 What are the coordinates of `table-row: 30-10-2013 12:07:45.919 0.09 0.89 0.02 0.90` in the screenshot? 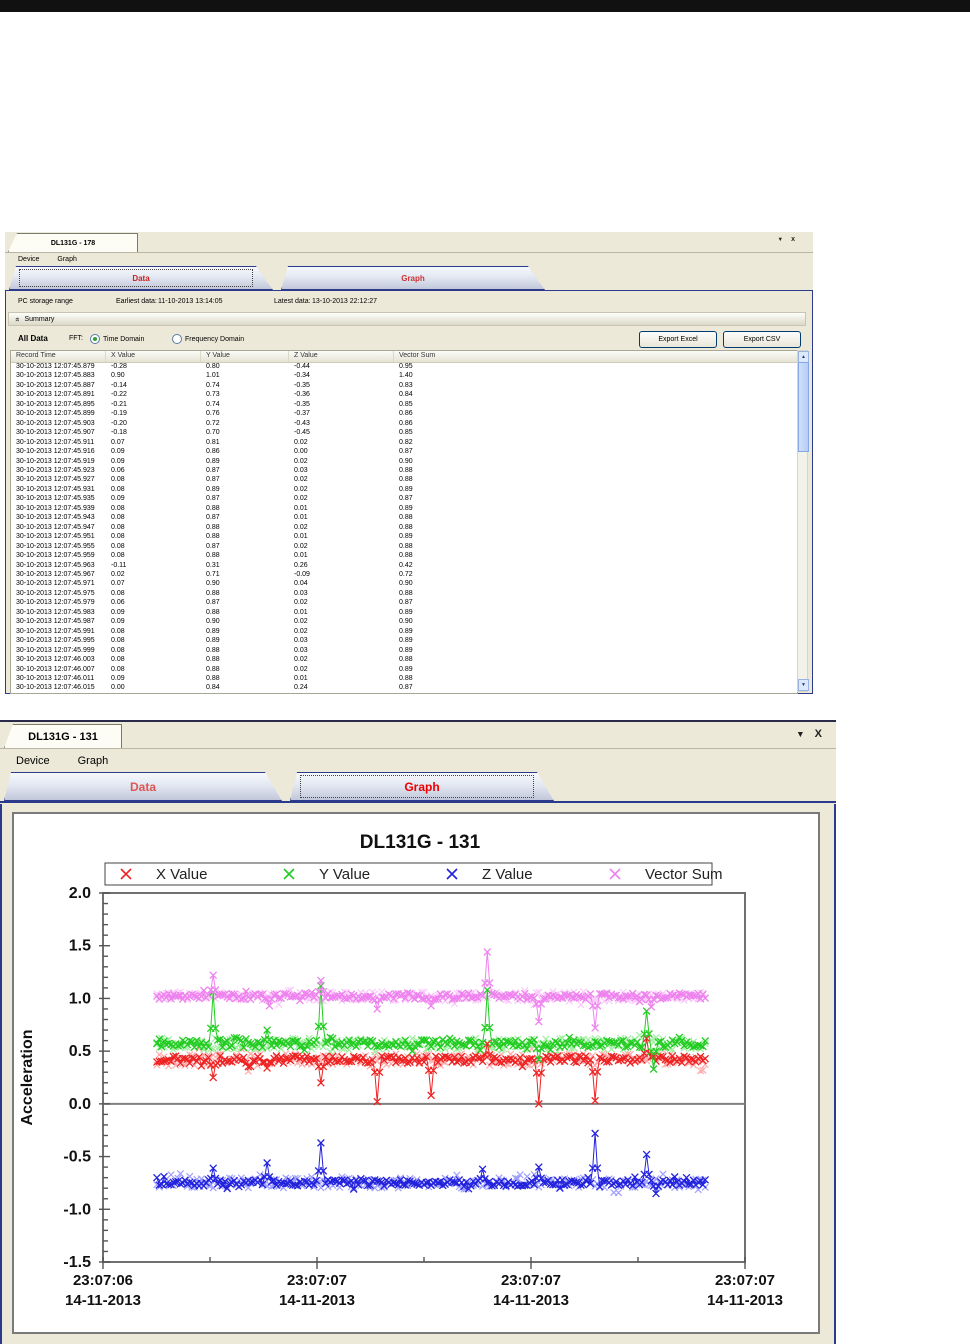 It's located at (404, 462).